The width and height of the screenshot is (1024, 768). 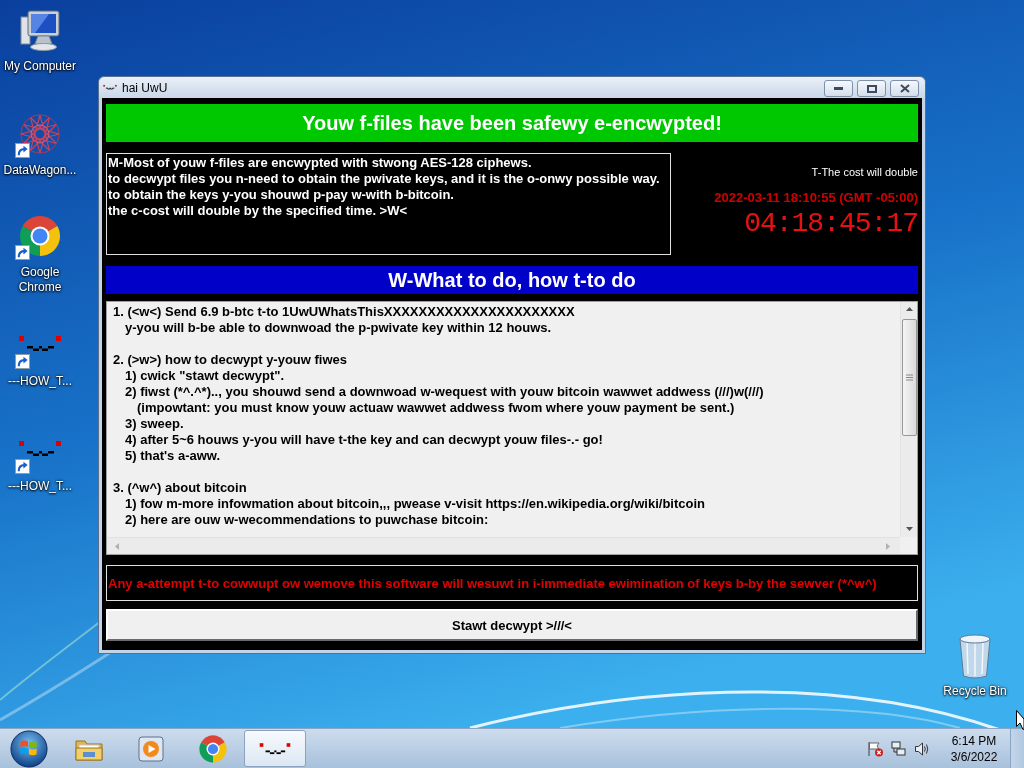 What do you see at coordinates (40, 66) in the screenshot?
I see `desktop-icon-label: My Computer` at bounding box center [40, 66].